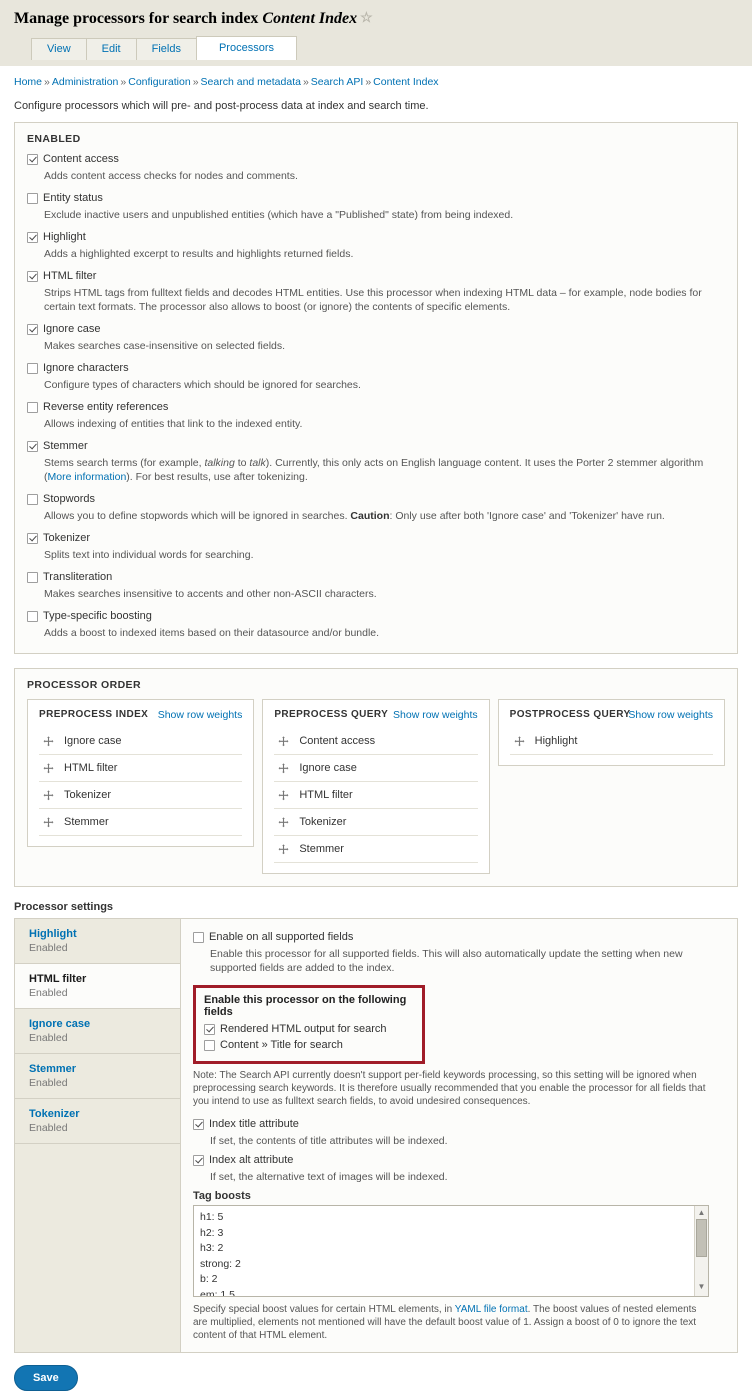 The width and height of the screenshot is (752, 1391). Describe the element at coordinates (32, 616) in the screenshot. I see `checkbox-type-specific-boosting` at that location.